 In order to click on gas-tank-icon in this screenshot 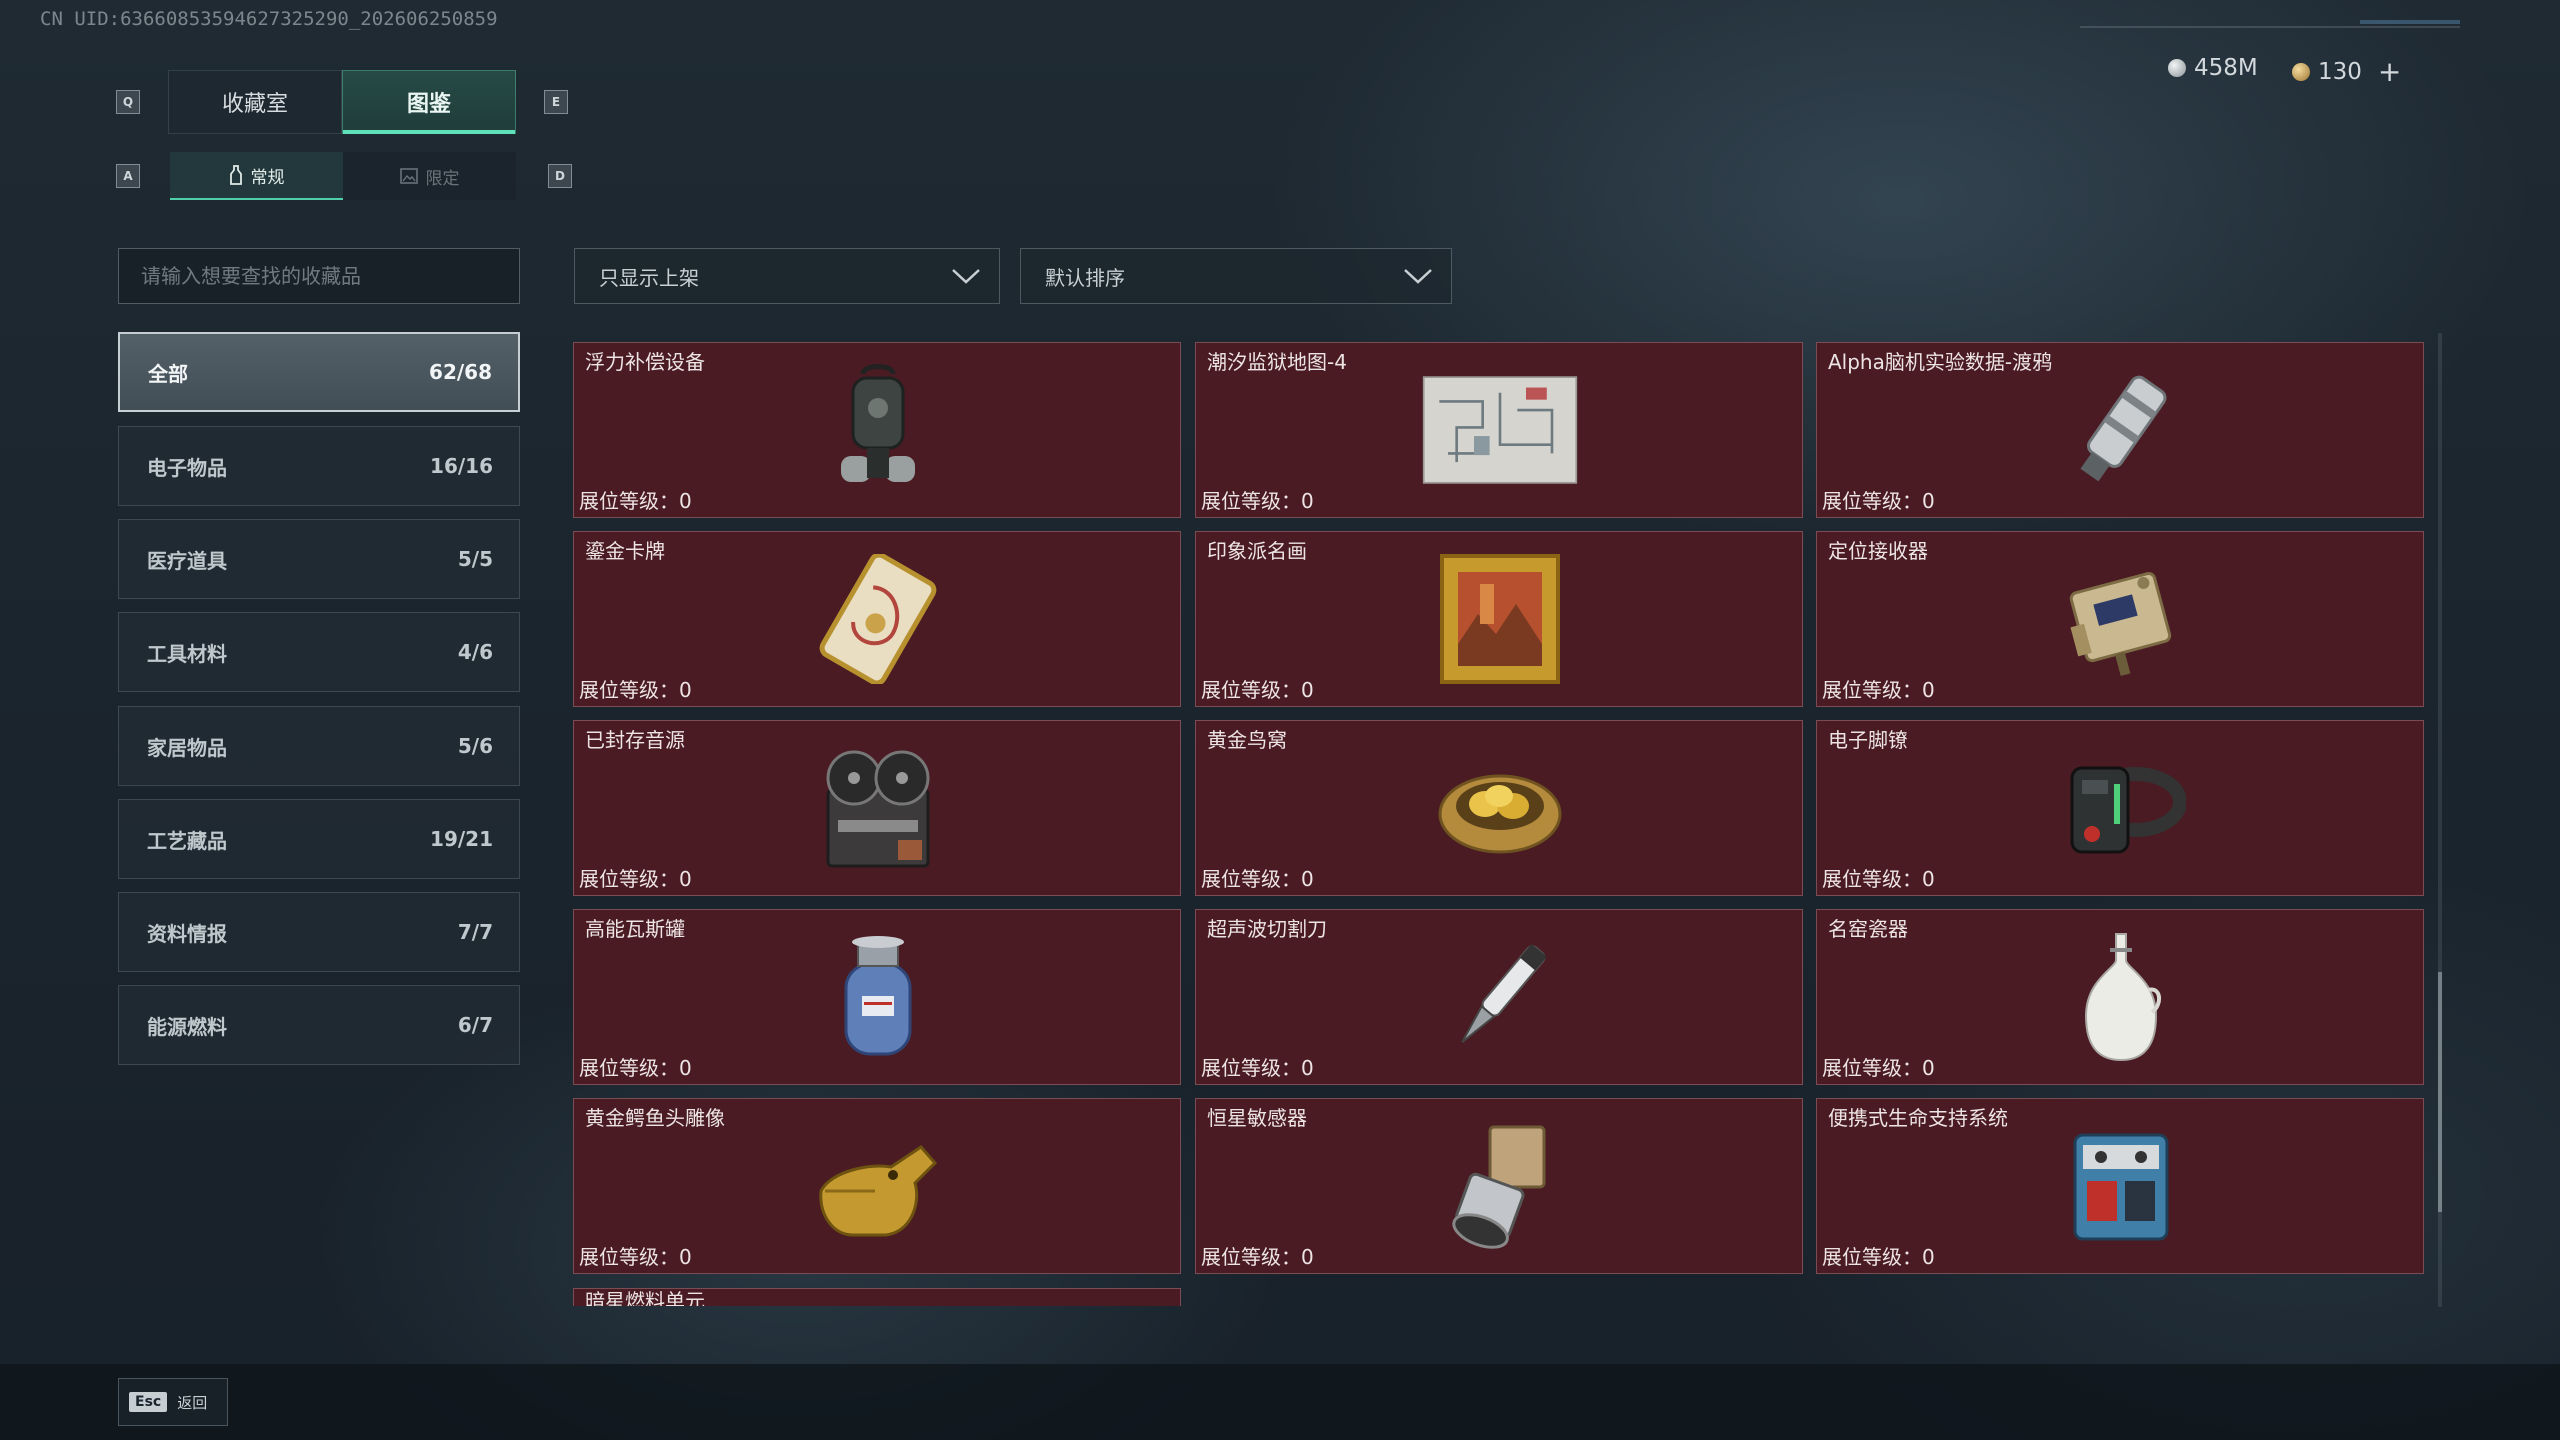, I will do `click(878, 997)`.